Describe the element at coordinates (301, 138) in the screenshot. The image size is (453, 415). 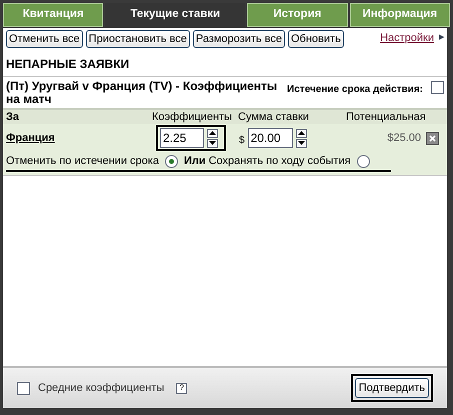
I see `stake-spinner` at that location.